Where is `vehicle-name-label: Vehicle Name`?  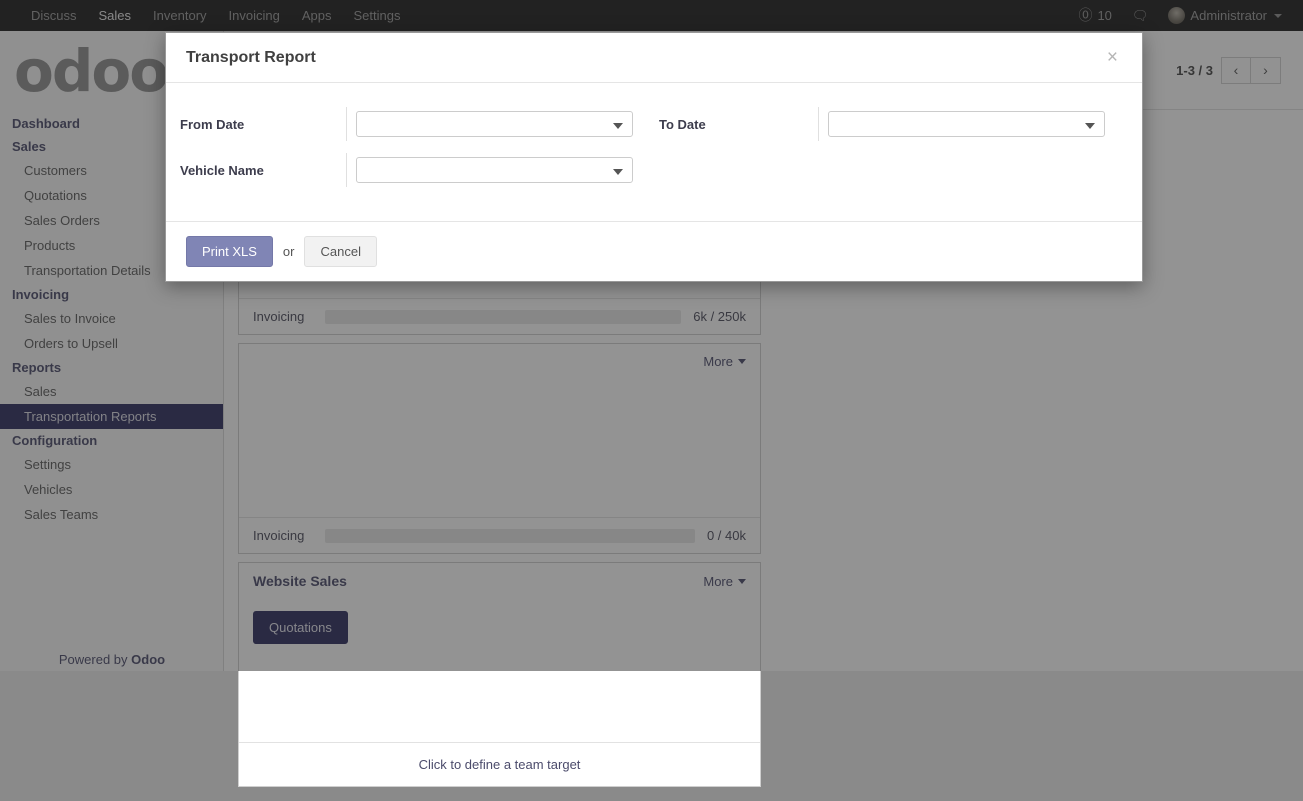 vehicle-name-label: Vehicle Name is located at coordinates (263, 170).